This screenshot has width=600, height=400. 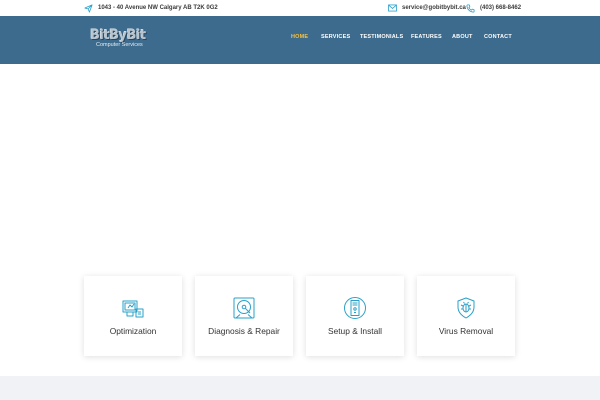 I want to click on site-logo: BitByBit Computer Services, so click(x=120, y=40).